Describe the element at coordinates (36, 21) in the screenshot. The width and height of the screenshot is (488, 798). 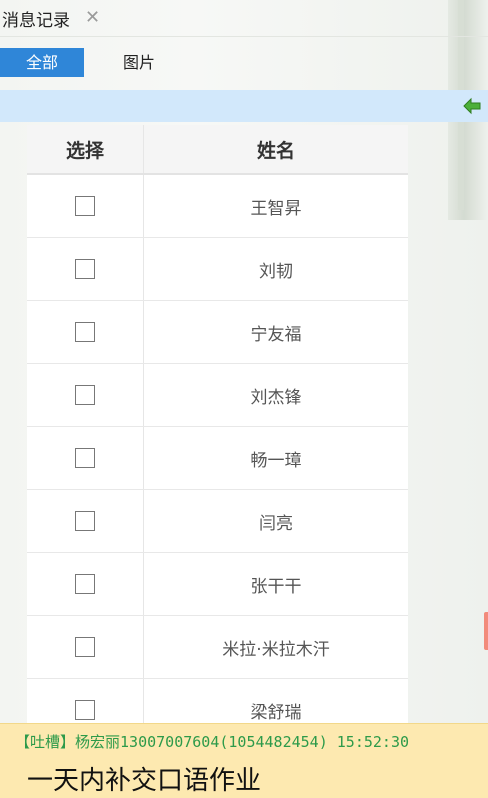
I see `window-title: 消息记录` at that location.